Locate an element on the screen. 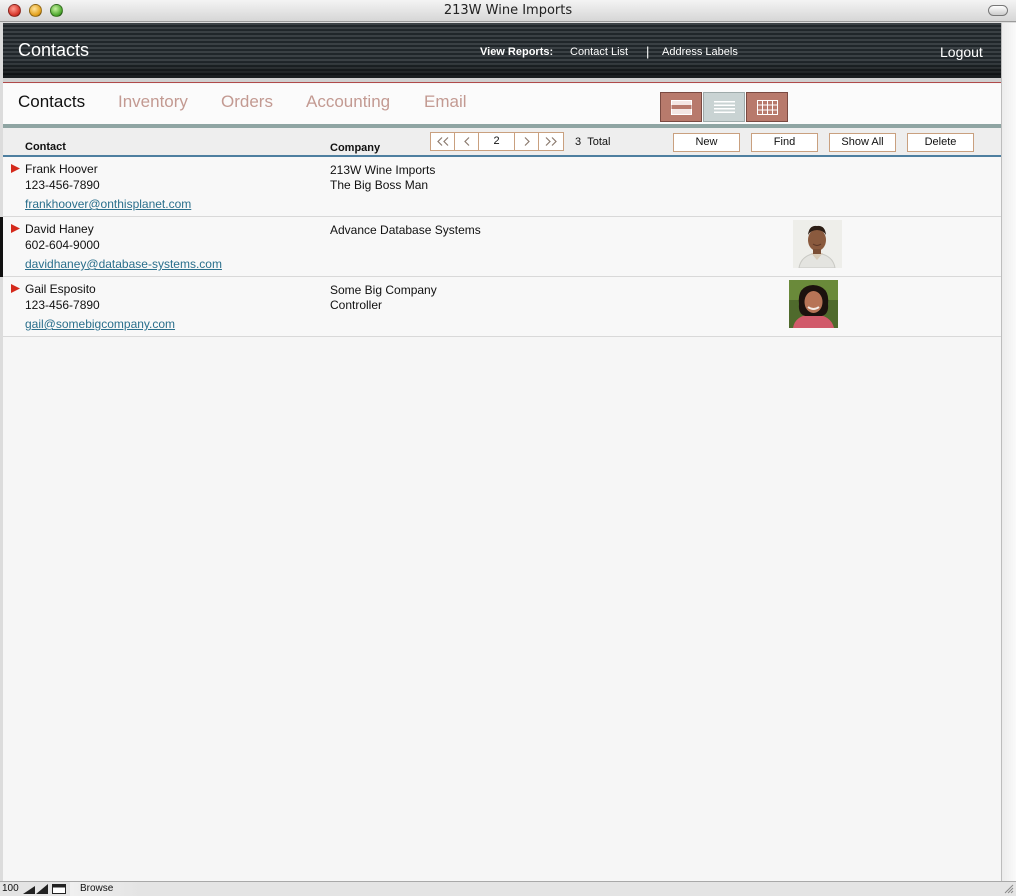 The image size is (1016, 896). zoom-level: 100 is located at coordinates (10, 888).